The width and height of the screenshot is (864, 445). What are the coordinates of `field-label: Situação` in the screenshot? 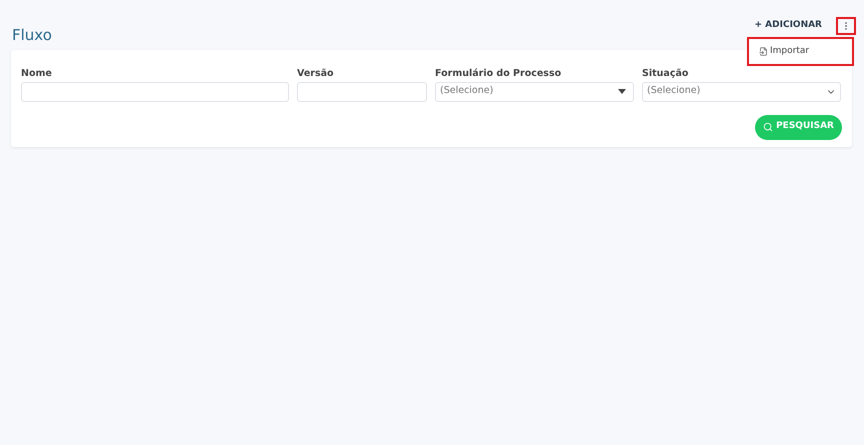 It's located at (666, 74).